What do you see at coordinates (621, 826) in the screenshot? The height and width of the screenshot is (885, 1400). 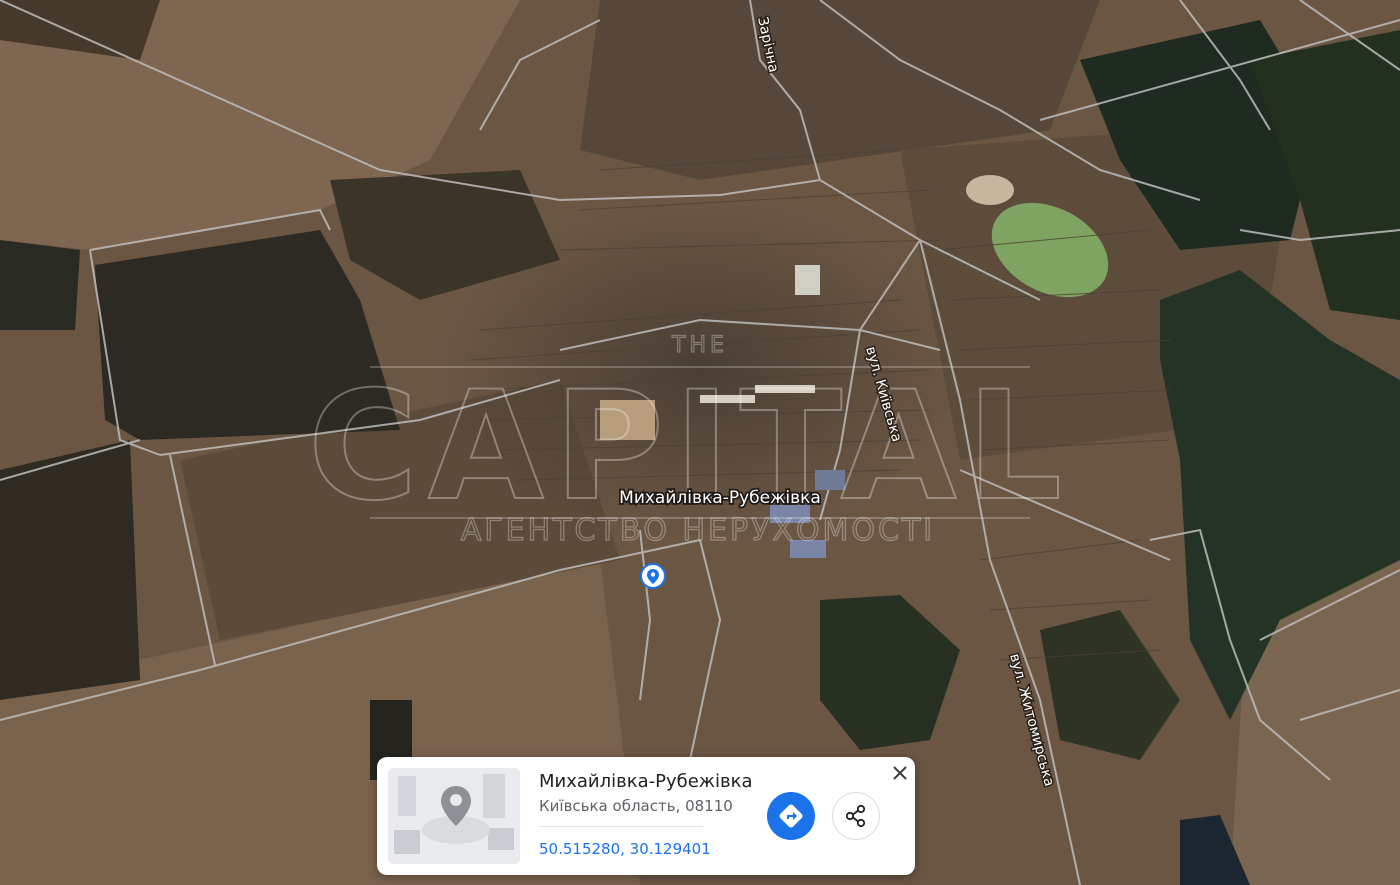 I see `divider` at bounding box center [621, 826].